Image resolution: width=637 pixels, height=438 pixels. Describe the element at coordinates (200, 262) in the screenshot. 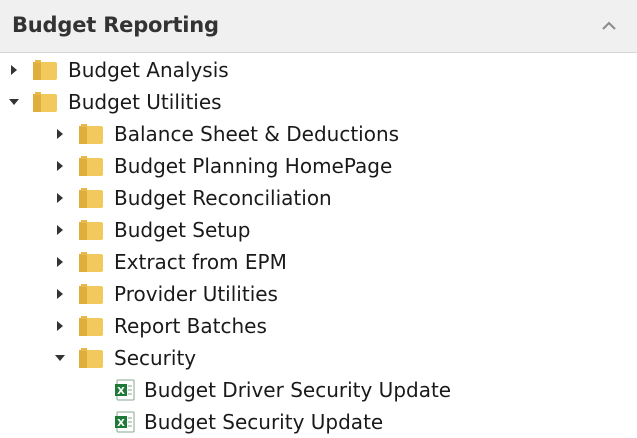

I see `tree-item-label: Extract from EPM` at that location.